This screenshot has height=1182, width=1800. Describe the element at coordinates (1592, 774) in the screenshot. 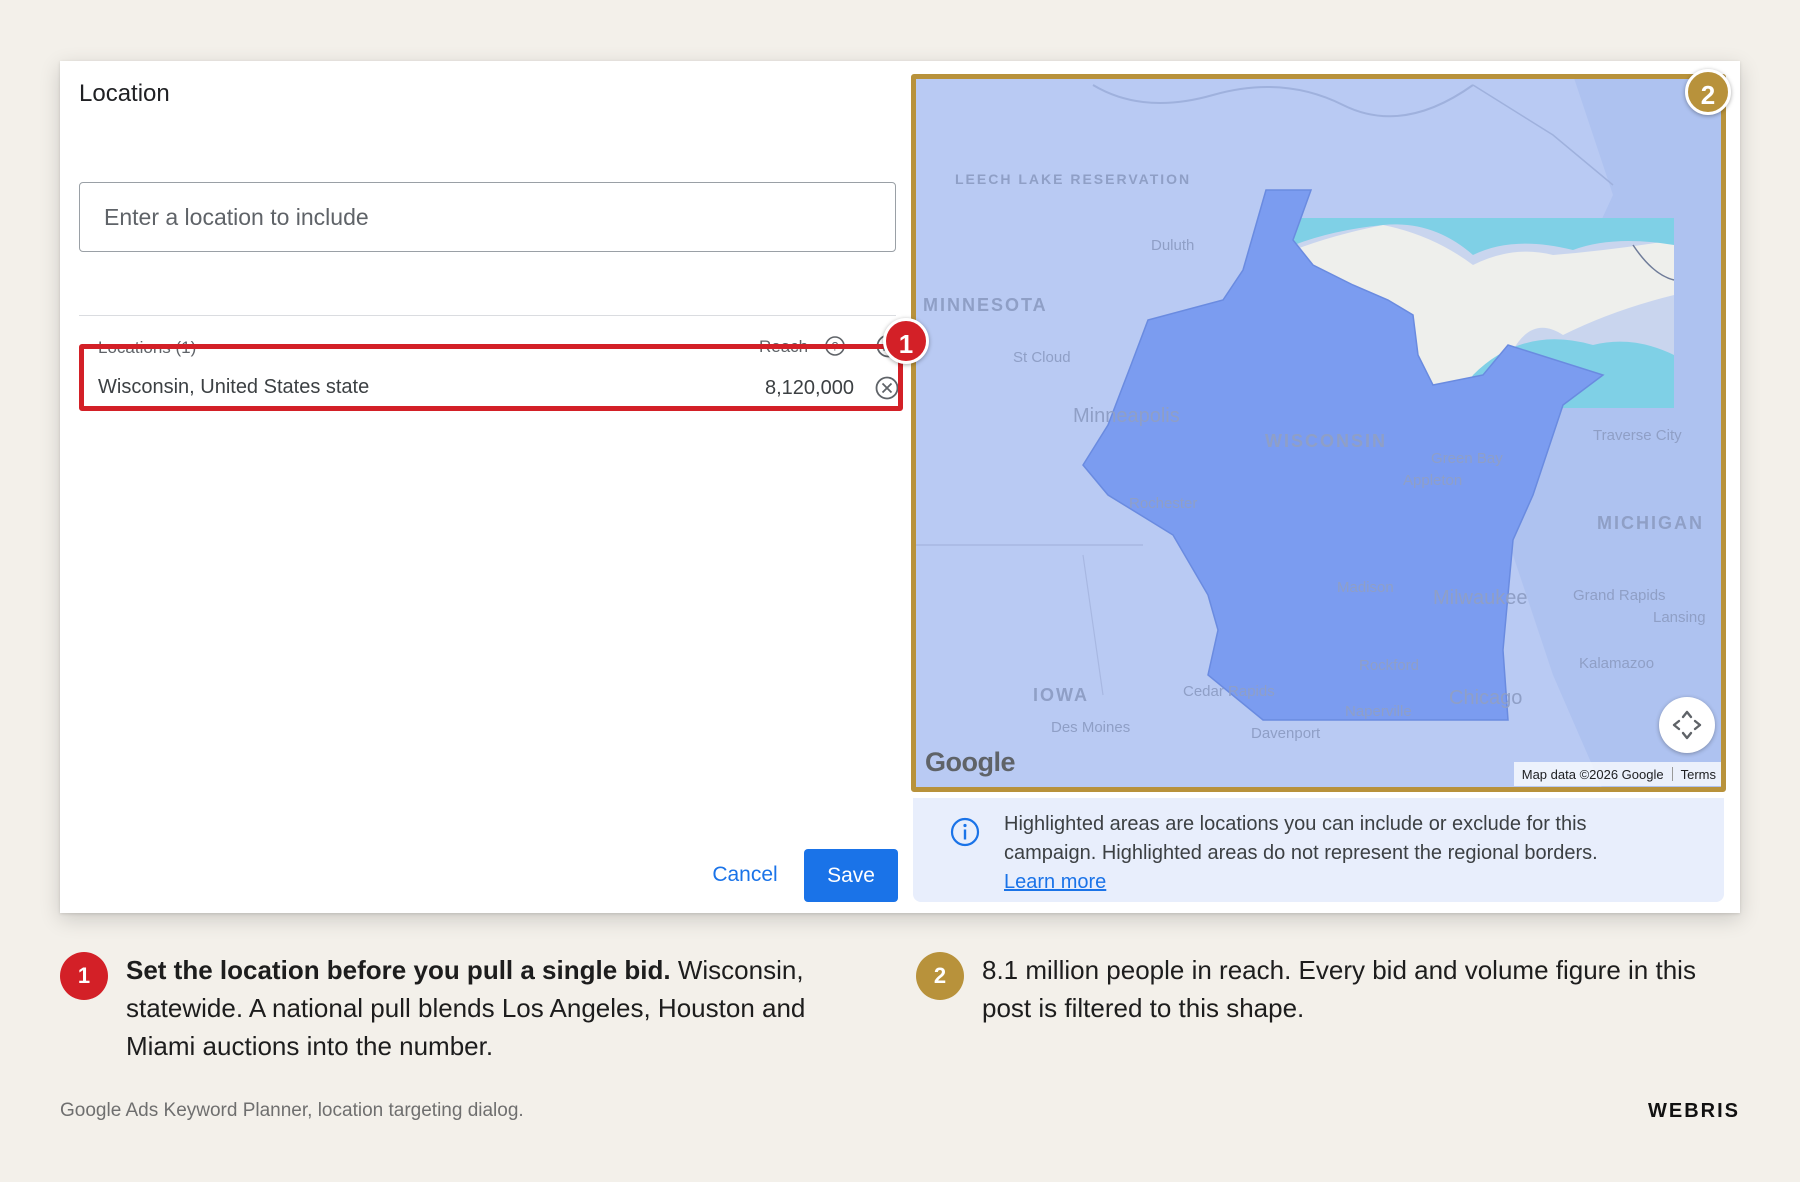

I see `map-data-credit: Map data ©2026 Google` at that location.